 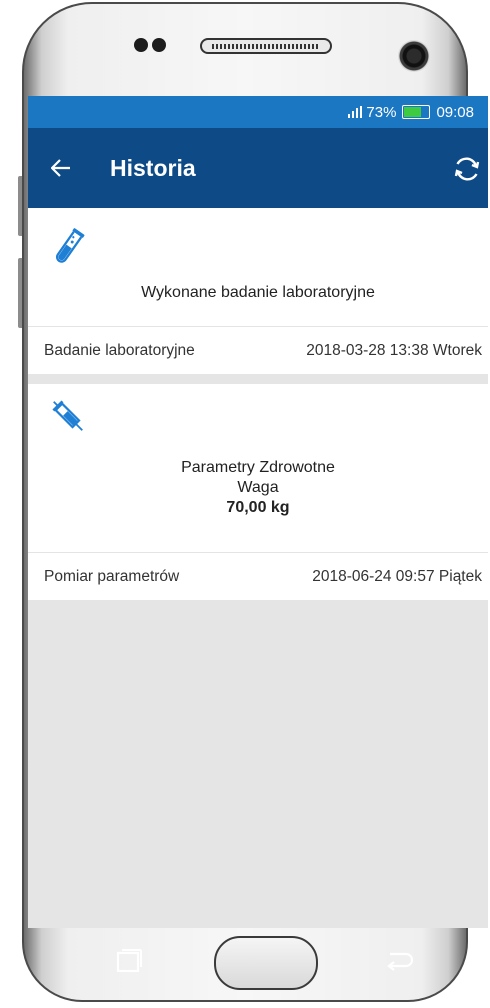 What do you see at coordinates (258, 168) in the screenshot?
I see `app-bar: Historia` at bounding box center [258, 168].